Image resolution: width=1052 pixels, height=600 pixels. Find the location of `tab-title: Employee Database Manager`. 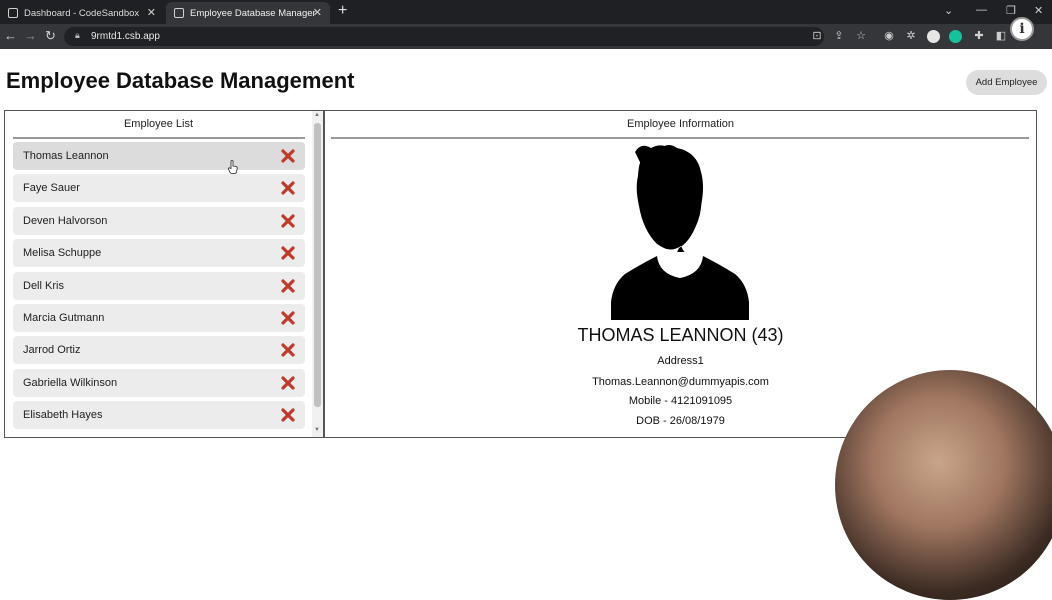

tab-title: Employee Database Manager is located at coordinates (253, 13).